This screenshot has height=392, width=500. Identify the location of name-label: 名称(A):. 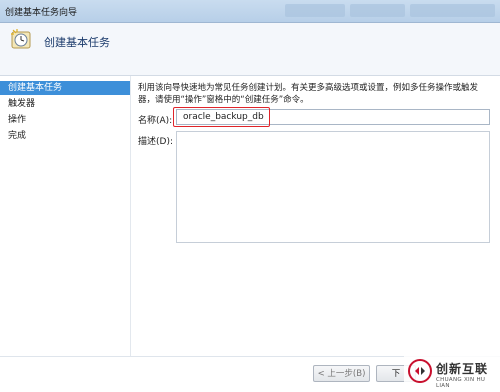
(155, 121).